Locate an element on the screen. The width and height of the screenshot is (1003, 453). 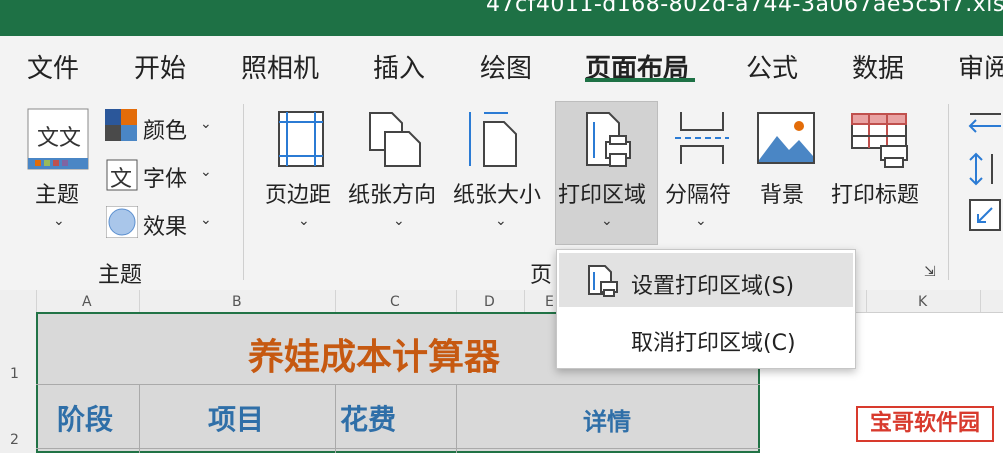
column-header-b: B is located at coordinates (237, 302).